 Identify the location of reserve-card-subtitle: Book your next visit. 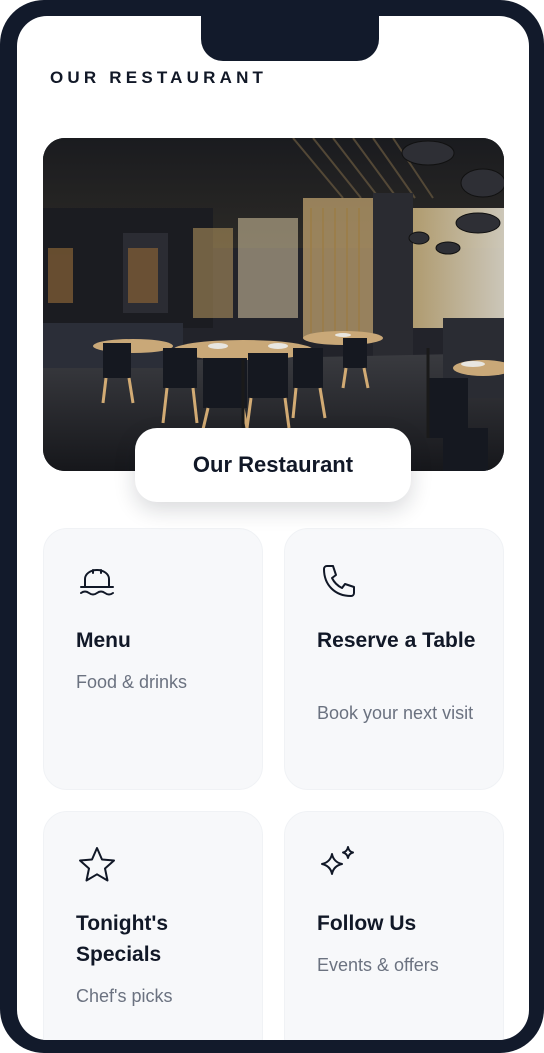
(395, 713).